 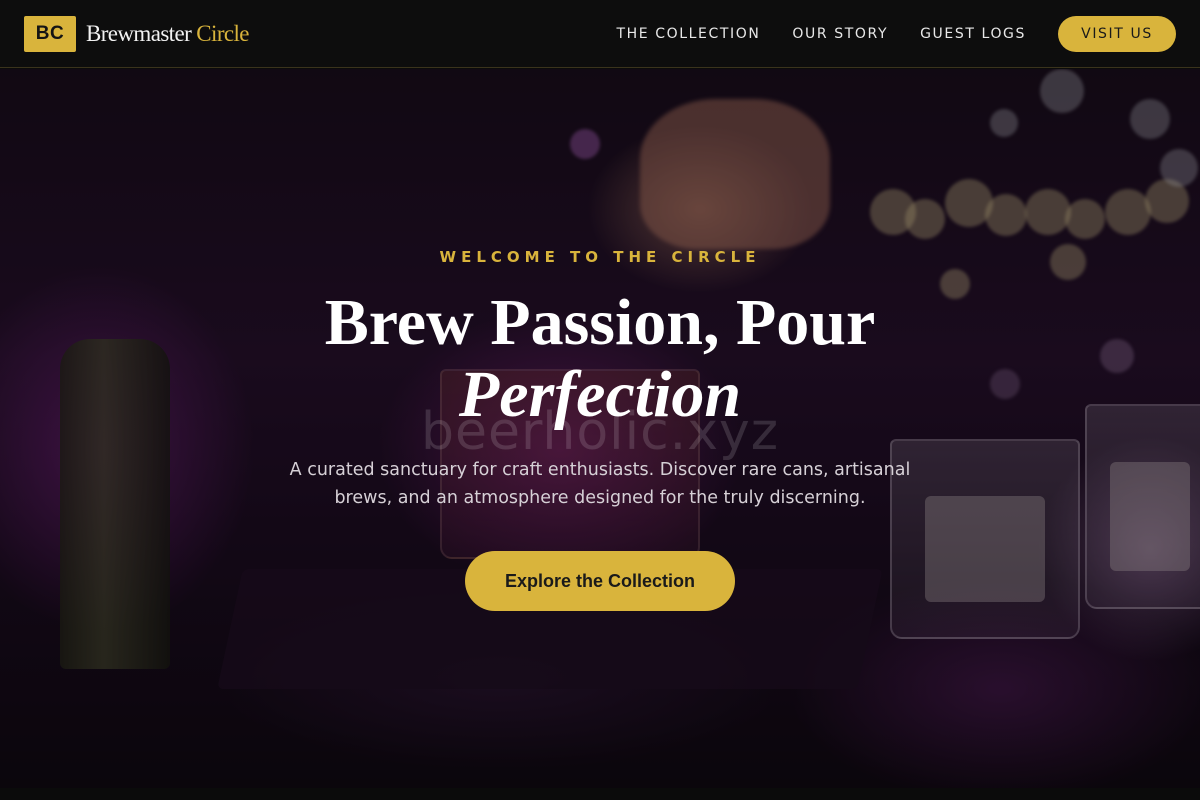 I want to click on brand-name-main: Brewmaster, so click(x=139, y=33).